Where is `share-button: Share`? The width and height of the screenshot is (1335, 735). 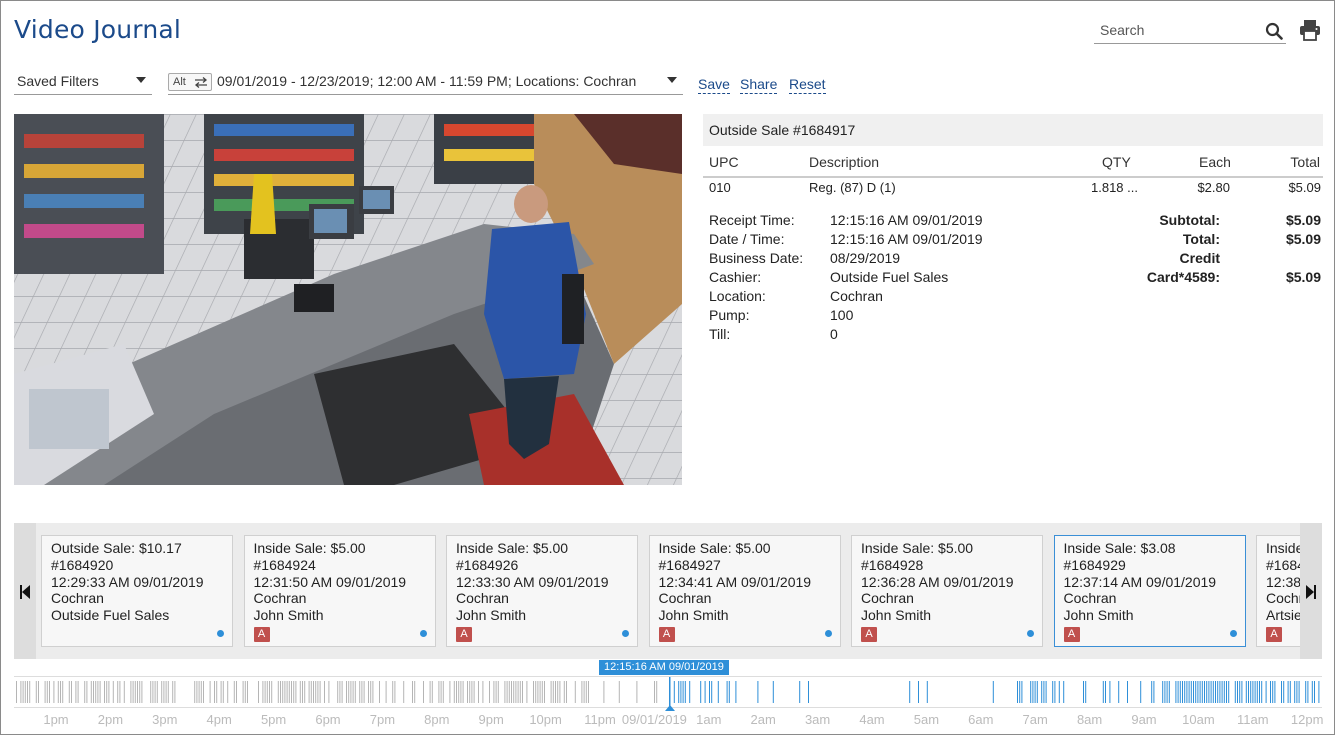 share-button: Share is located at coordinates (759, 85).